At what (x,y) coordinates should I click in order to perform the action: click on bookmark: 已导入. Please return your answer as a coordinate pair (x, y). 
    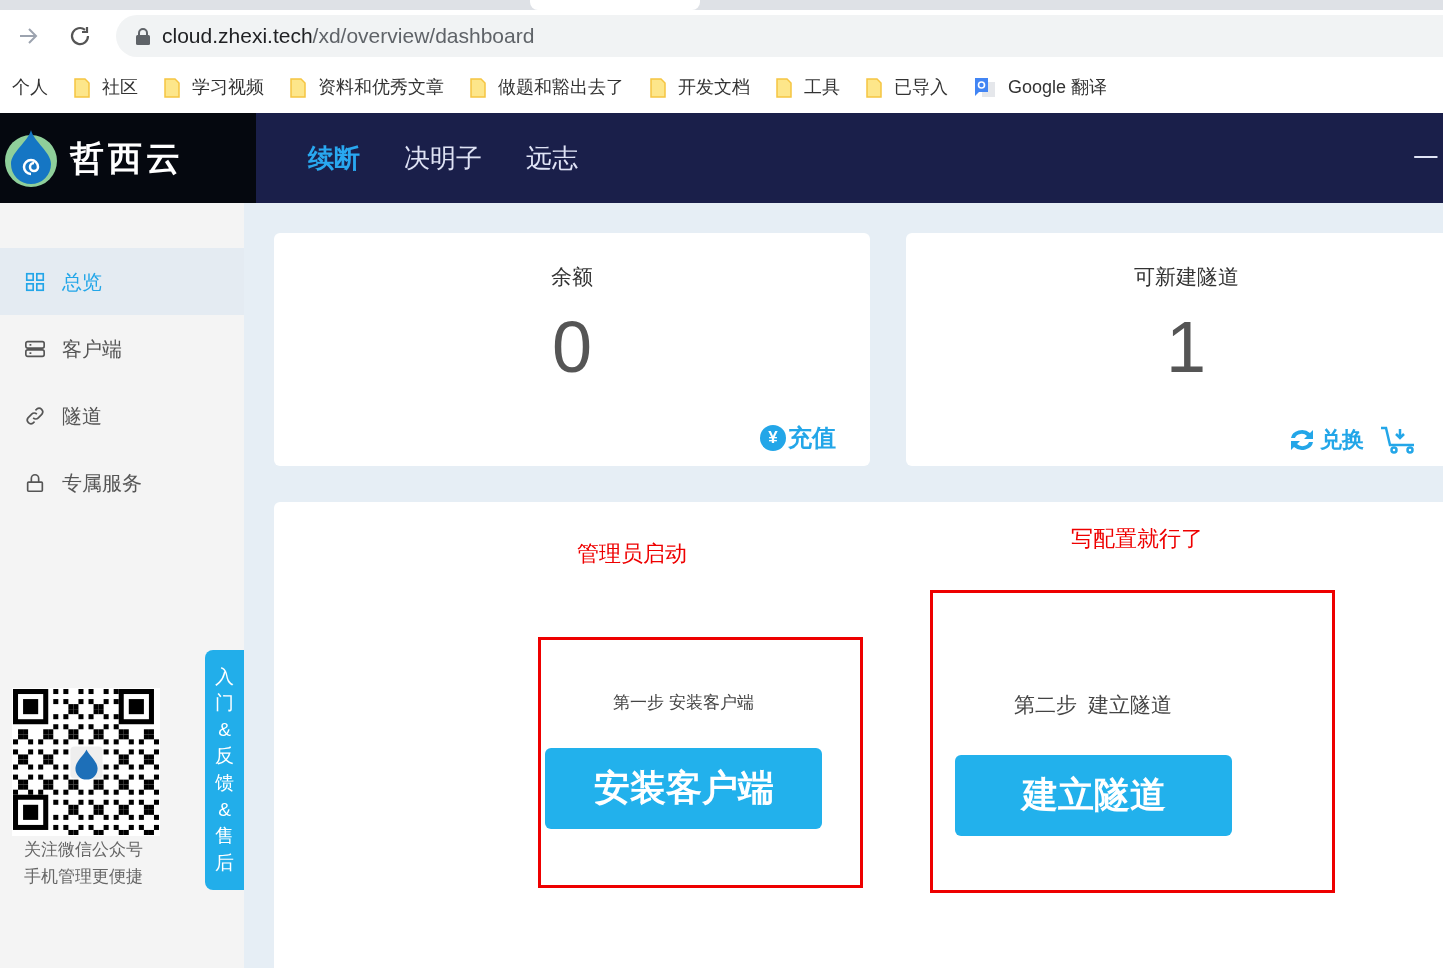
    Looking at the image, I should click on (907, 87).